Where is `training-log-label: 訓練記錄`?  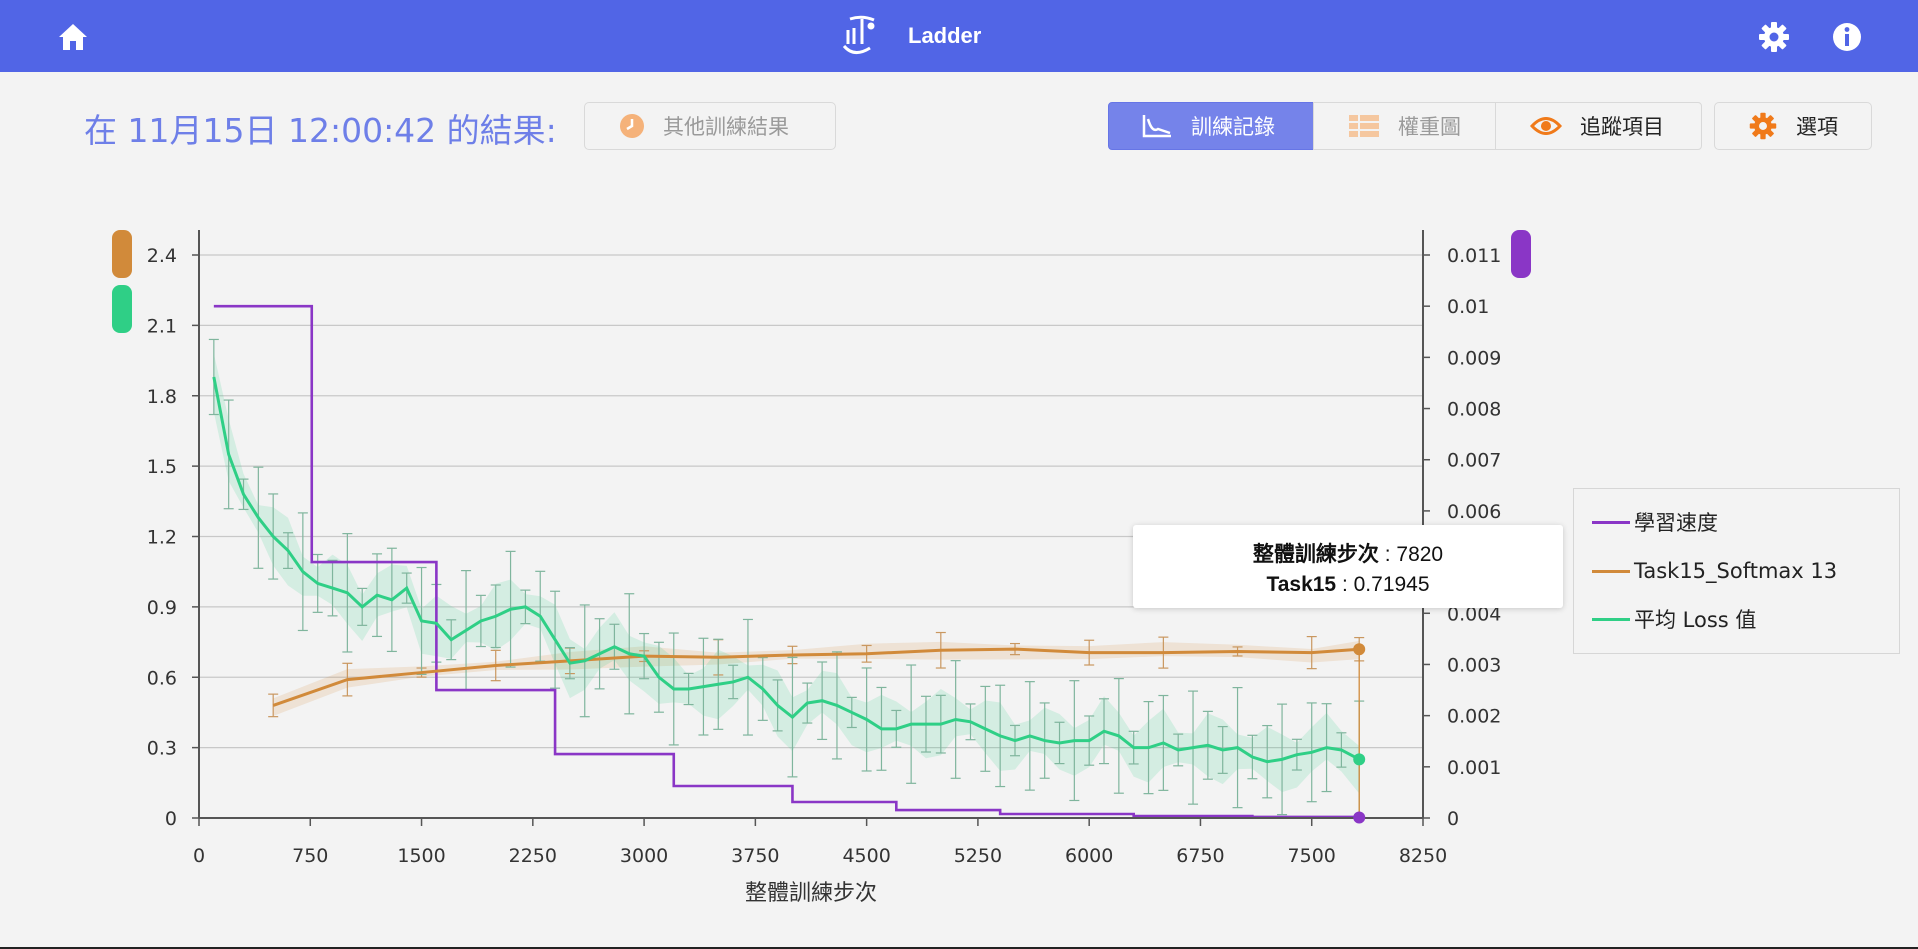 training-log-label: 訓練記錄 is located at coordinates (1233, 127).